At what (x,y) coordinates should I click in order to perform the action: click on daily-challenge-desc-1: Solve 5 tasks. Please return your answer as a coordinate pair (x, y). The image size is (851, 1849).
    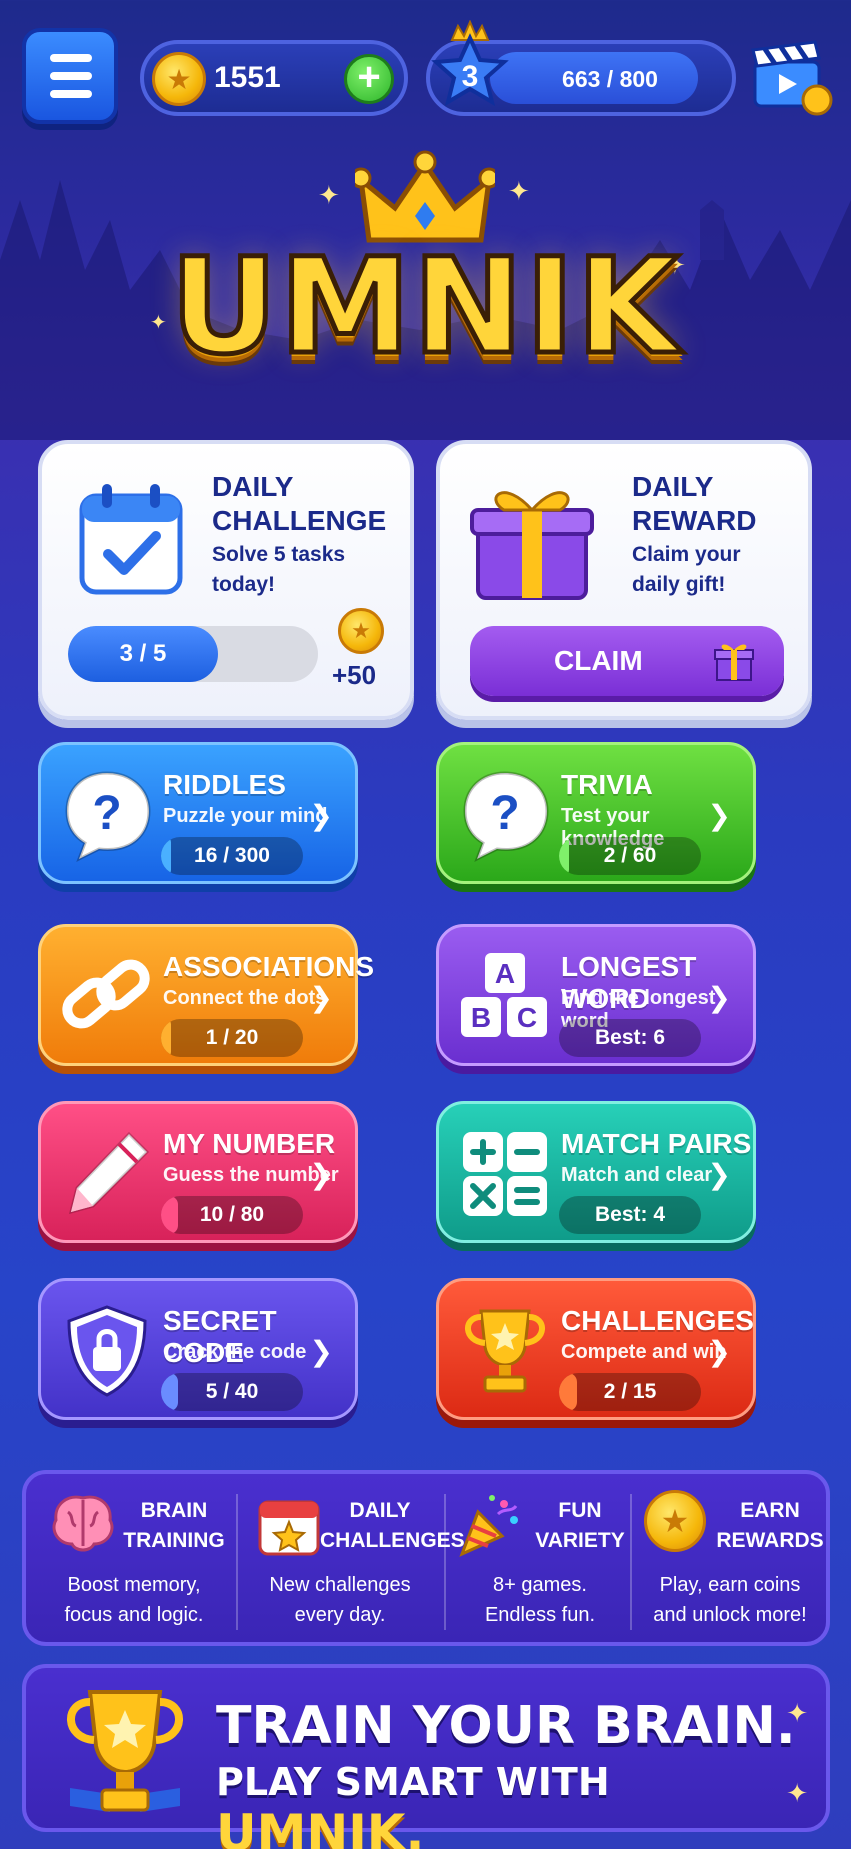
    Looking at the image, I should click on (279, 554).